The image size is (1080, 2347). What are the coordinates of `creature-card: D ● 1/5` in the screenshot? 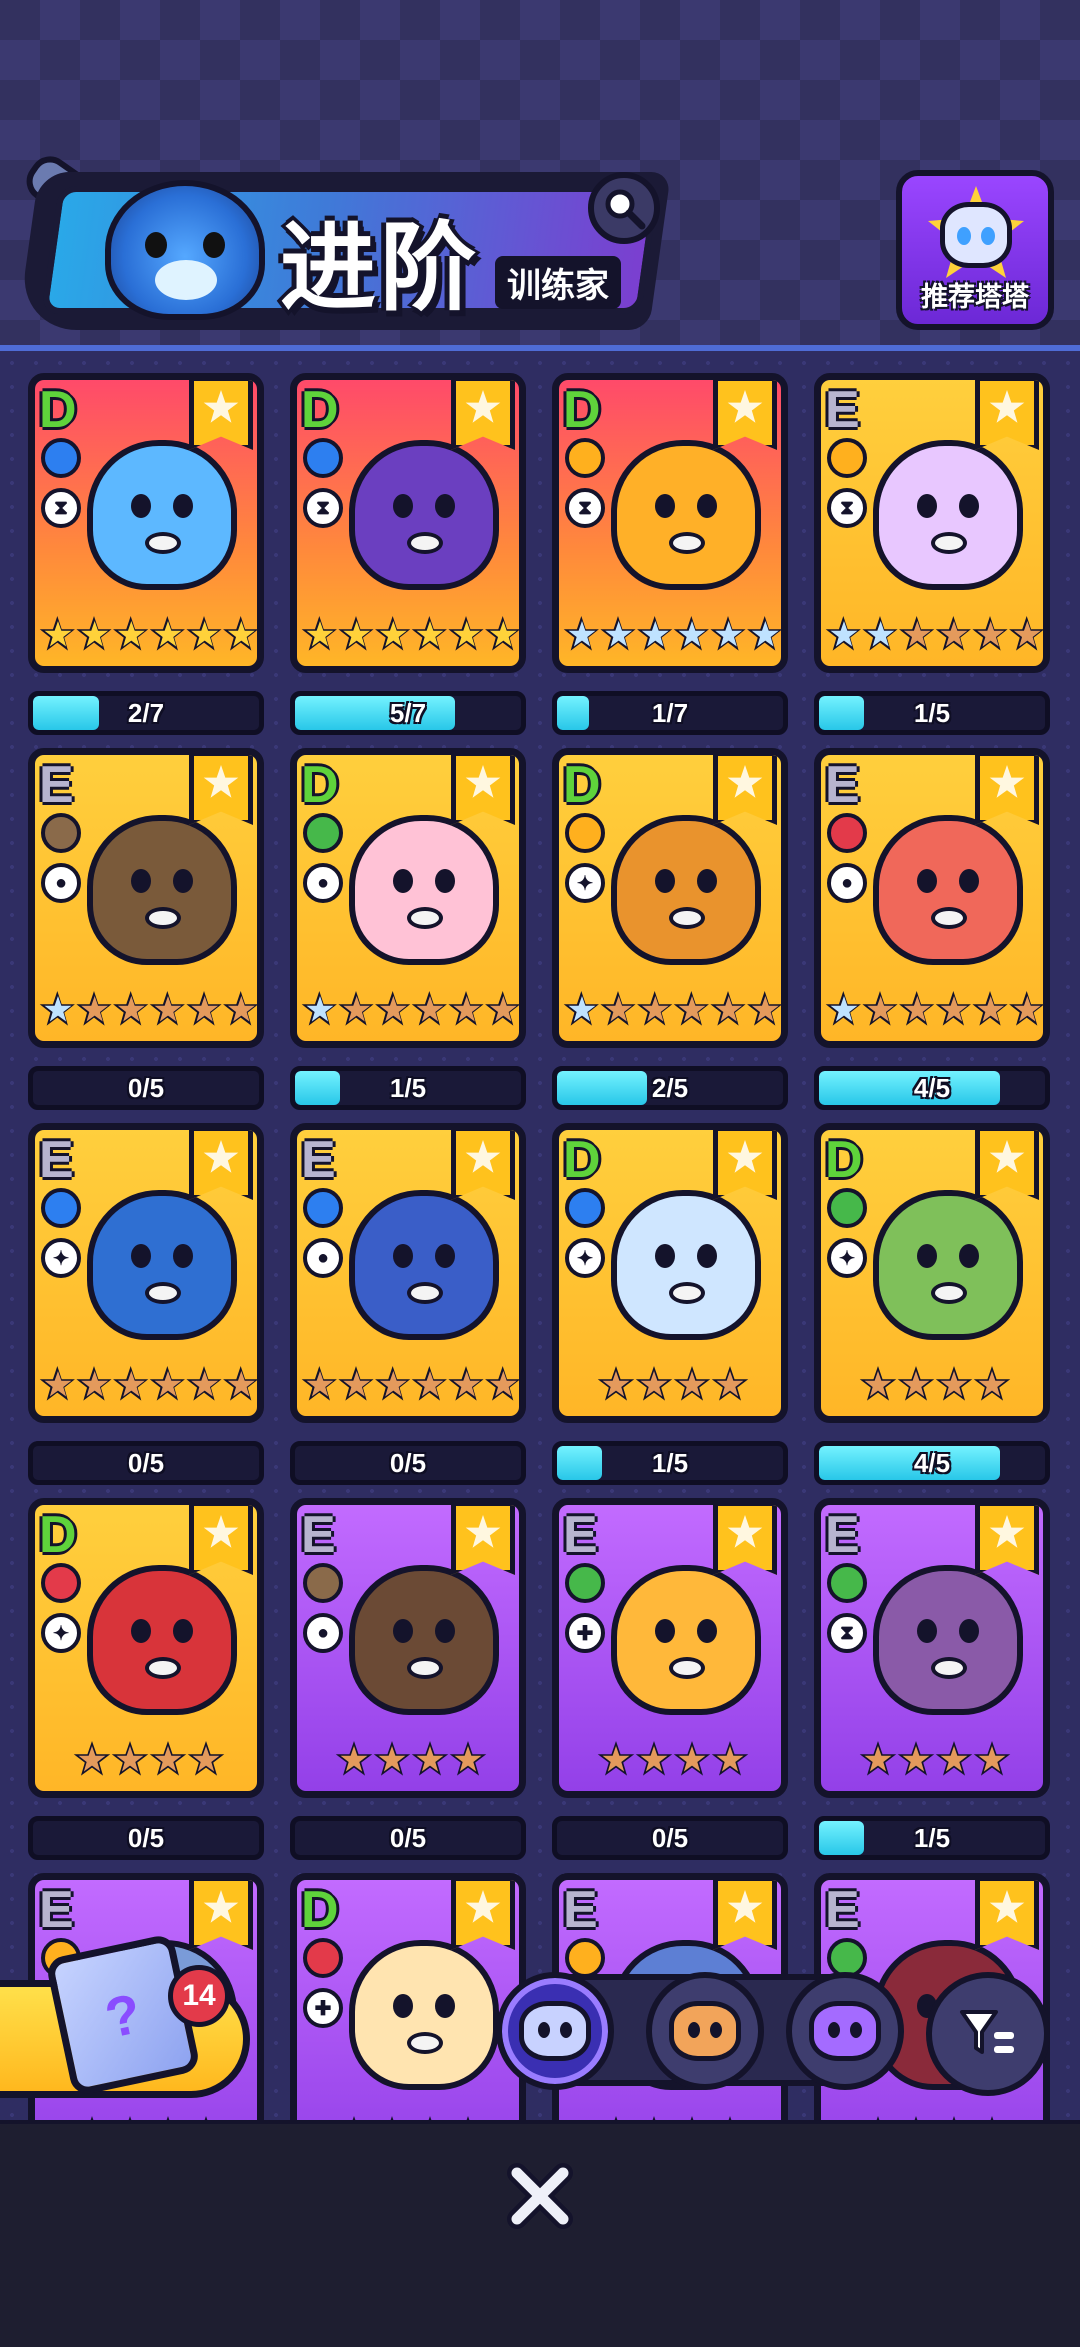 It's located at (408, 929).